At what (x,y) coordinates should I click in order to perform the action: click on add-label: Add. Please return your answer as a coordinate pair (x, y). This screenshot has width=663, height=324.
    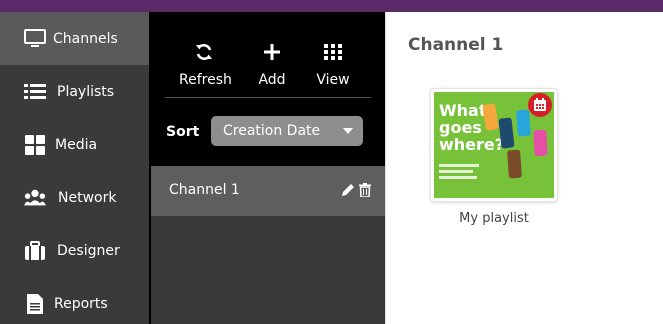
    Looking at the image, I should click on (272, 80).